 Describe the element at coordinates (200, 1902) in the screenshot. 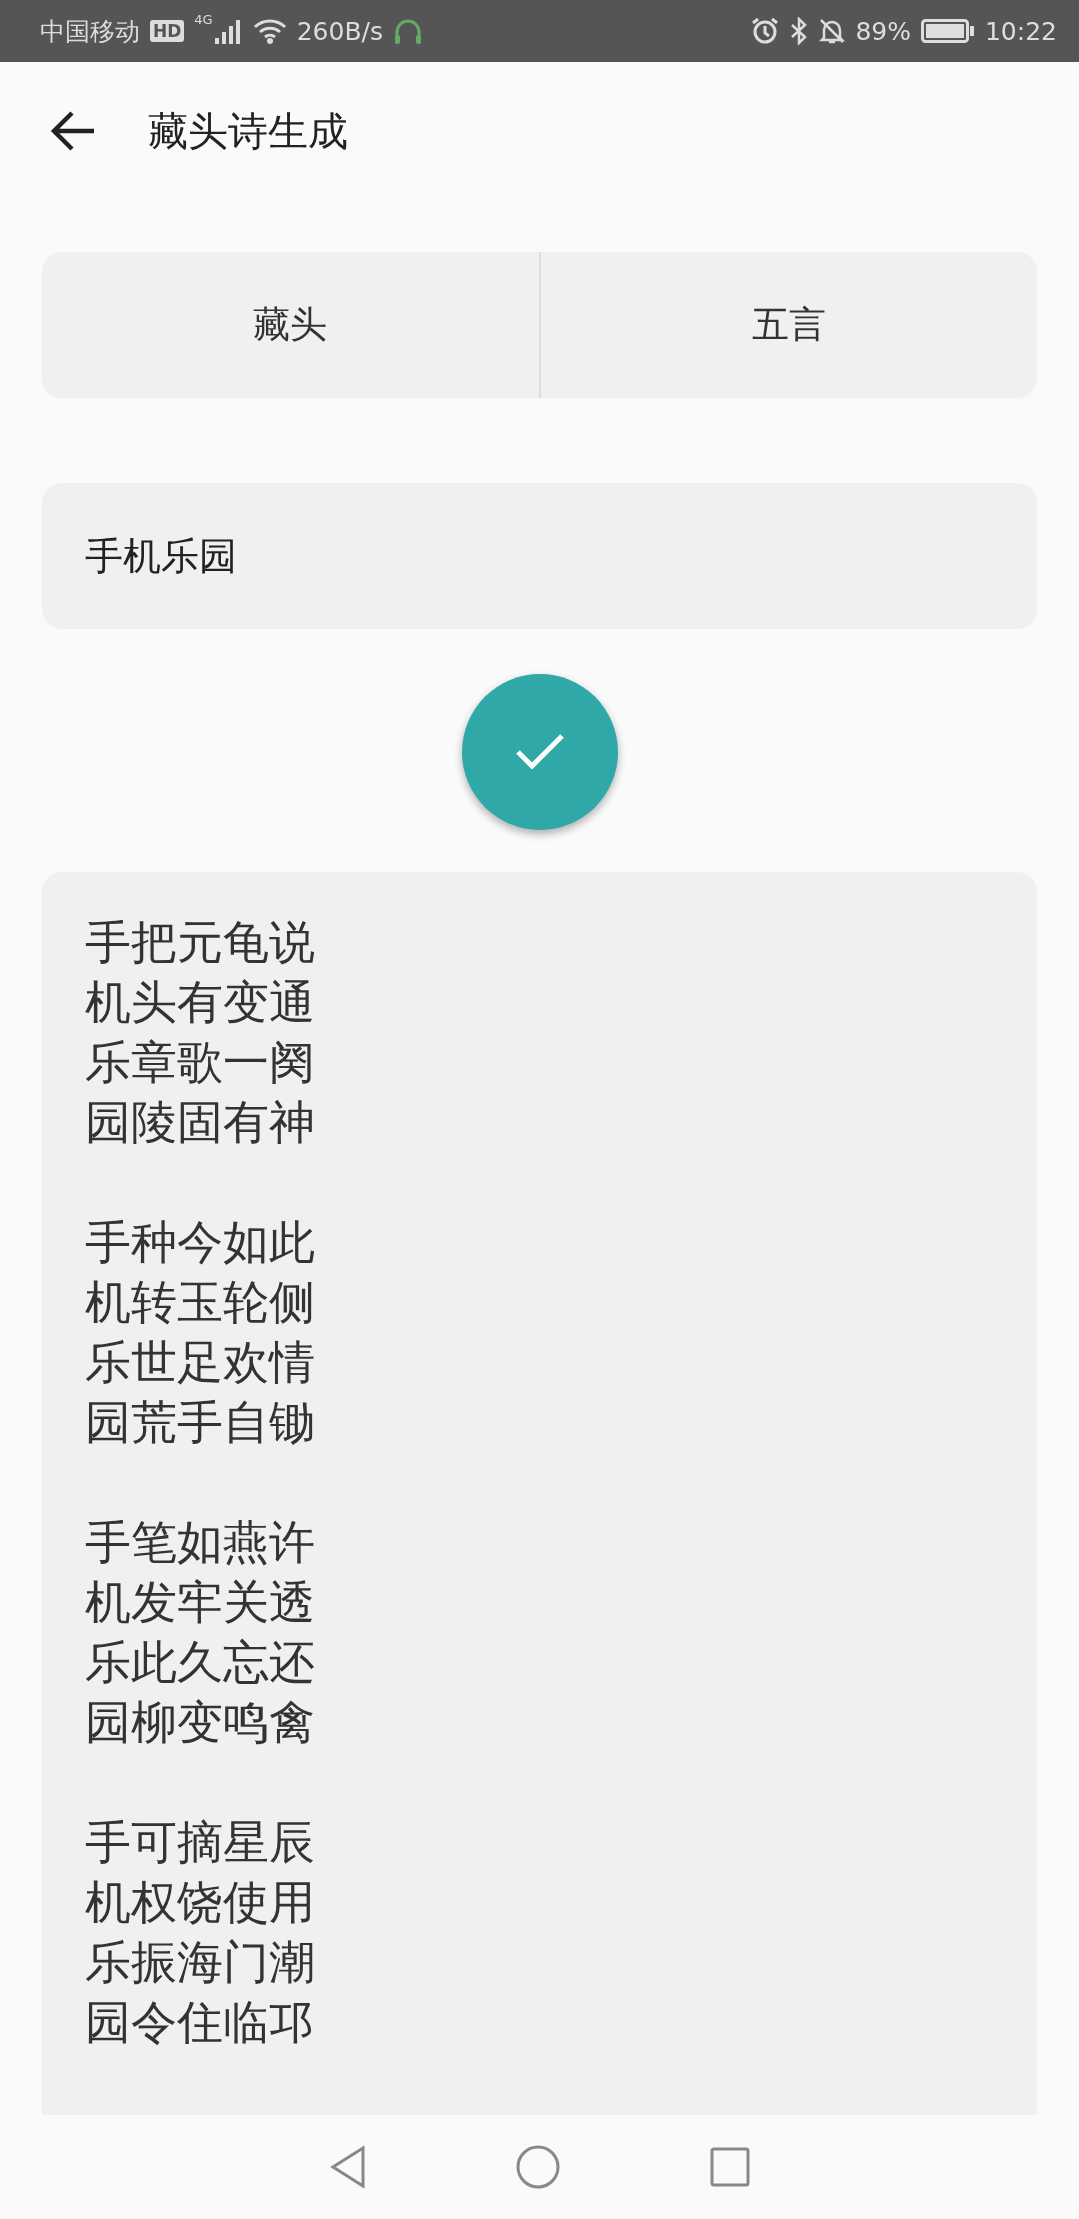

I see `poem-line: 机权饶使用` at that location.